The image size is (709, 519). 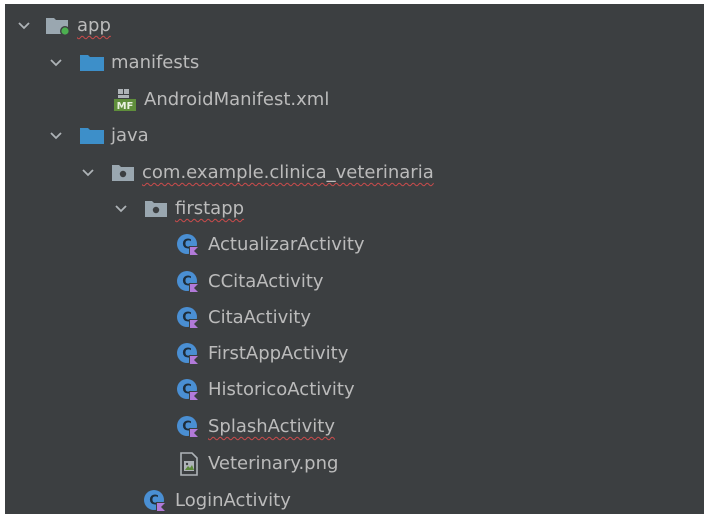 I want to click on manifest-file-icon: MF, so click(x=125, y=100).